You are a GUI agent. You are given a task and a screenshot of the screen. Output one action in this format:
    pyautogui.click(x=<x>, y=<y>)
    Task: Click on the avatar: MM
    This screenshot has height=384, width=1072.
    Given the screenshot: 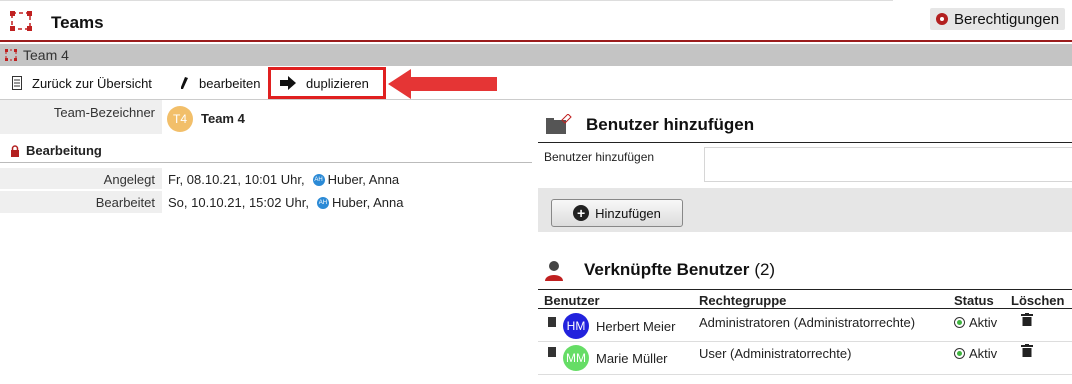 What is the action you would take?
    pyautogui.click(x=576, y=358)
    